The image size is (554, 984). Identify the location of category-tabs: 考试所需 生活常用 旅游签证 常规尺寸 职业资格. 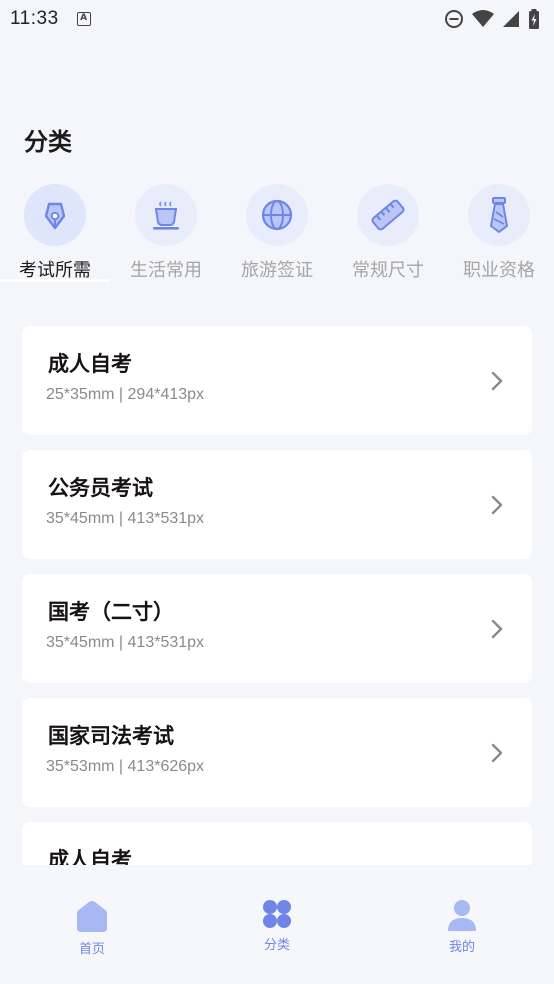
(277, 234).